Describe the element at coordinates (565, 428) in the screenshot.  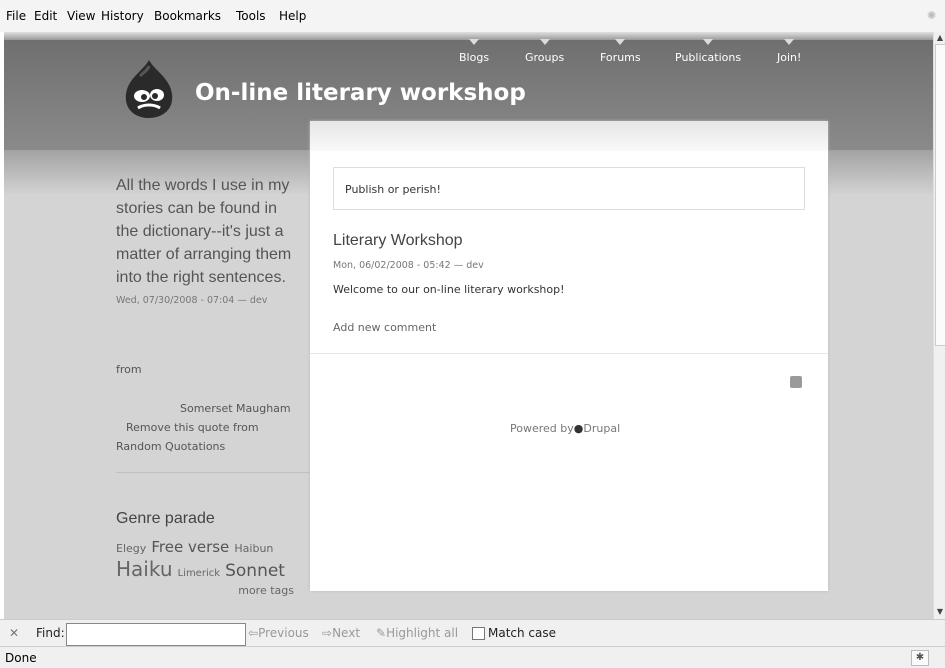
I see `powered-by: Powered by●Drupal` at that location.